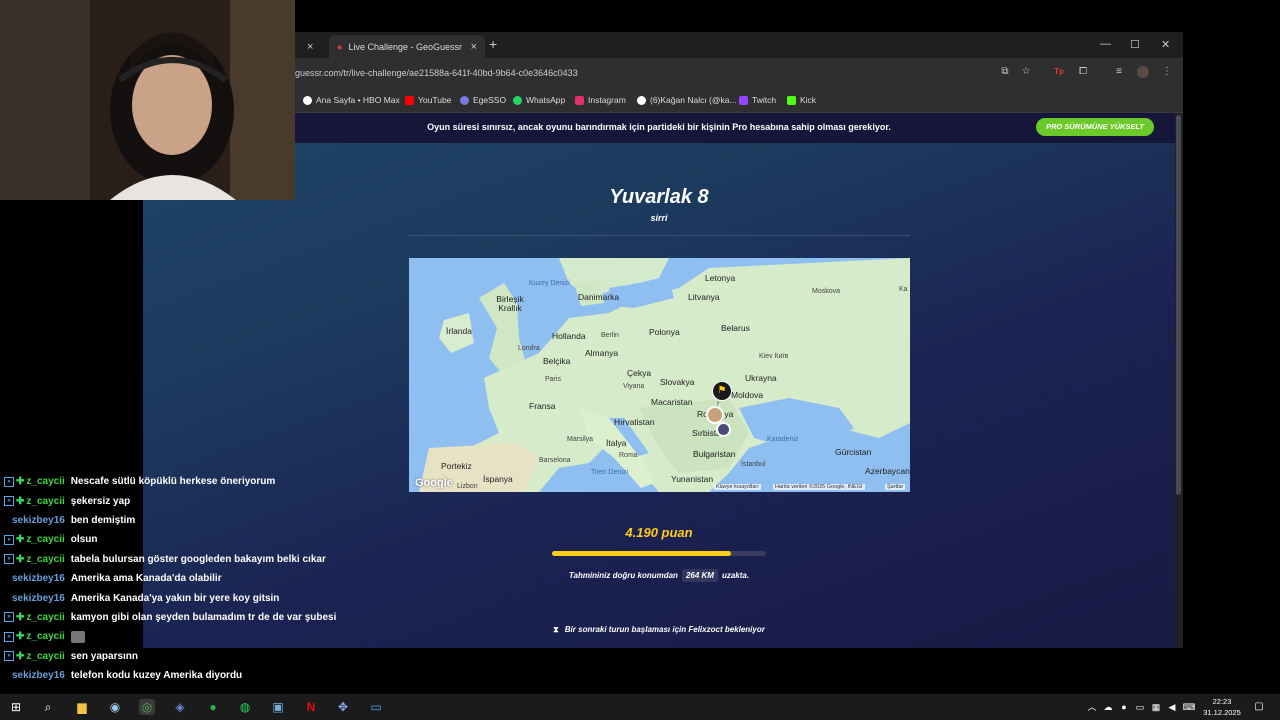 This screenshot has width=1280, height=720. I want to click on bookmark-star-icon: ☆, so click(1026, 72).